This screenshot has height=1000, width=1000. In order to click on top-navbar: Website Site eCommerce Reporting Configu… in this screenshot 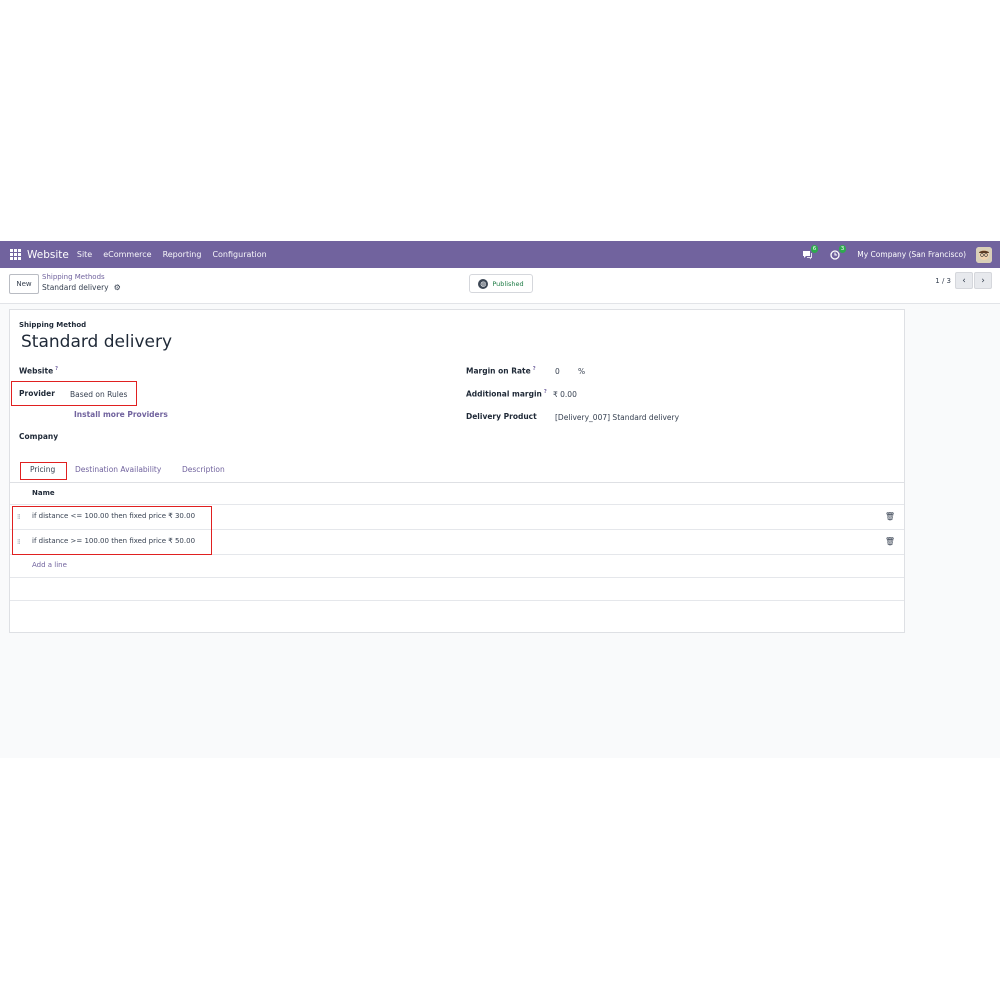, I will do `click(500, 254)`.